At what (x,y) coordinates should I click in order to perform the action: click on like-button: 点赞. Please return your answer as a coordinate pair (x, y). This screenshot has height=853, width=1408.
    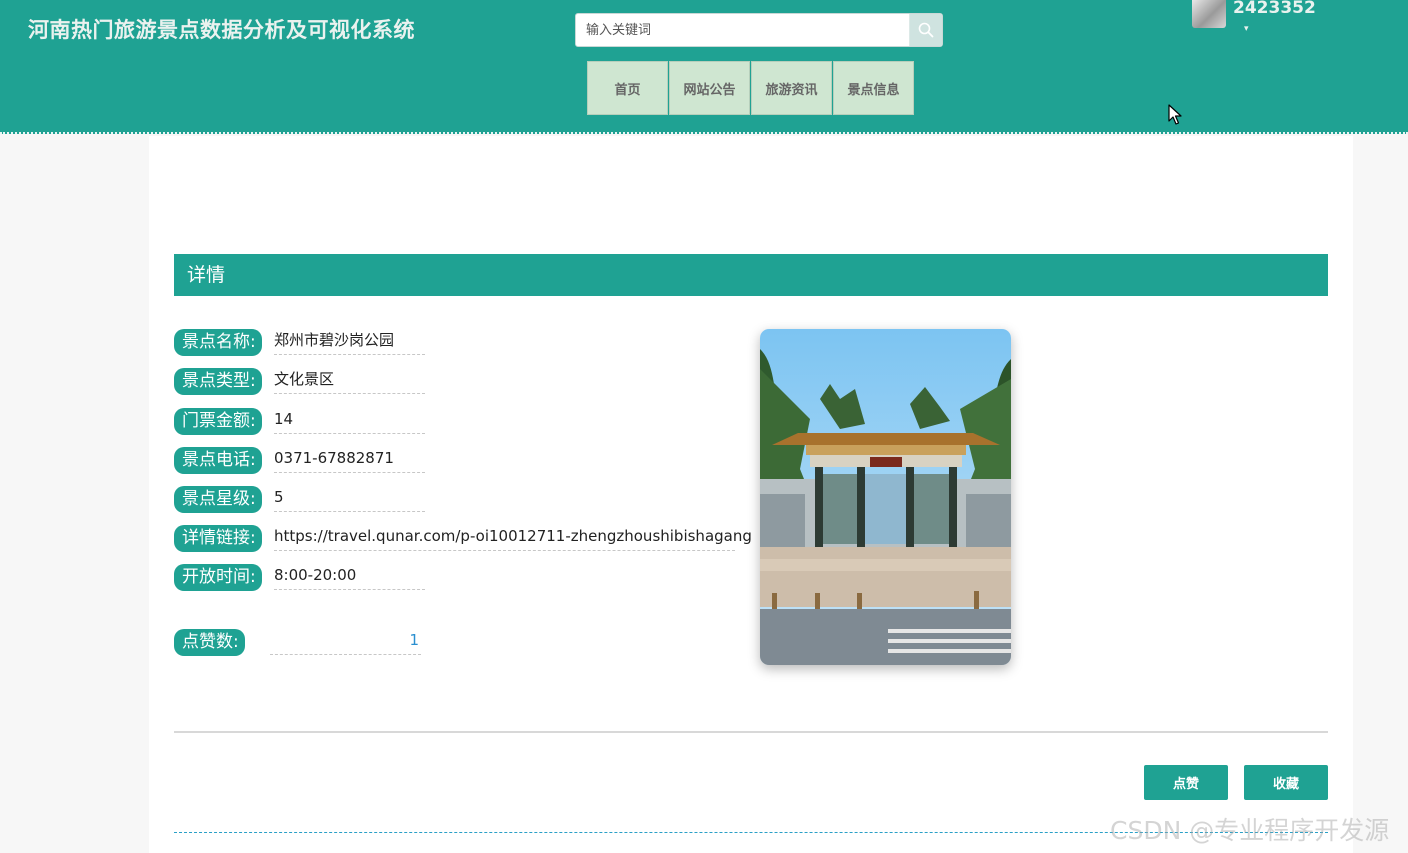
    Looking at the image, I should click on (1186, 782).